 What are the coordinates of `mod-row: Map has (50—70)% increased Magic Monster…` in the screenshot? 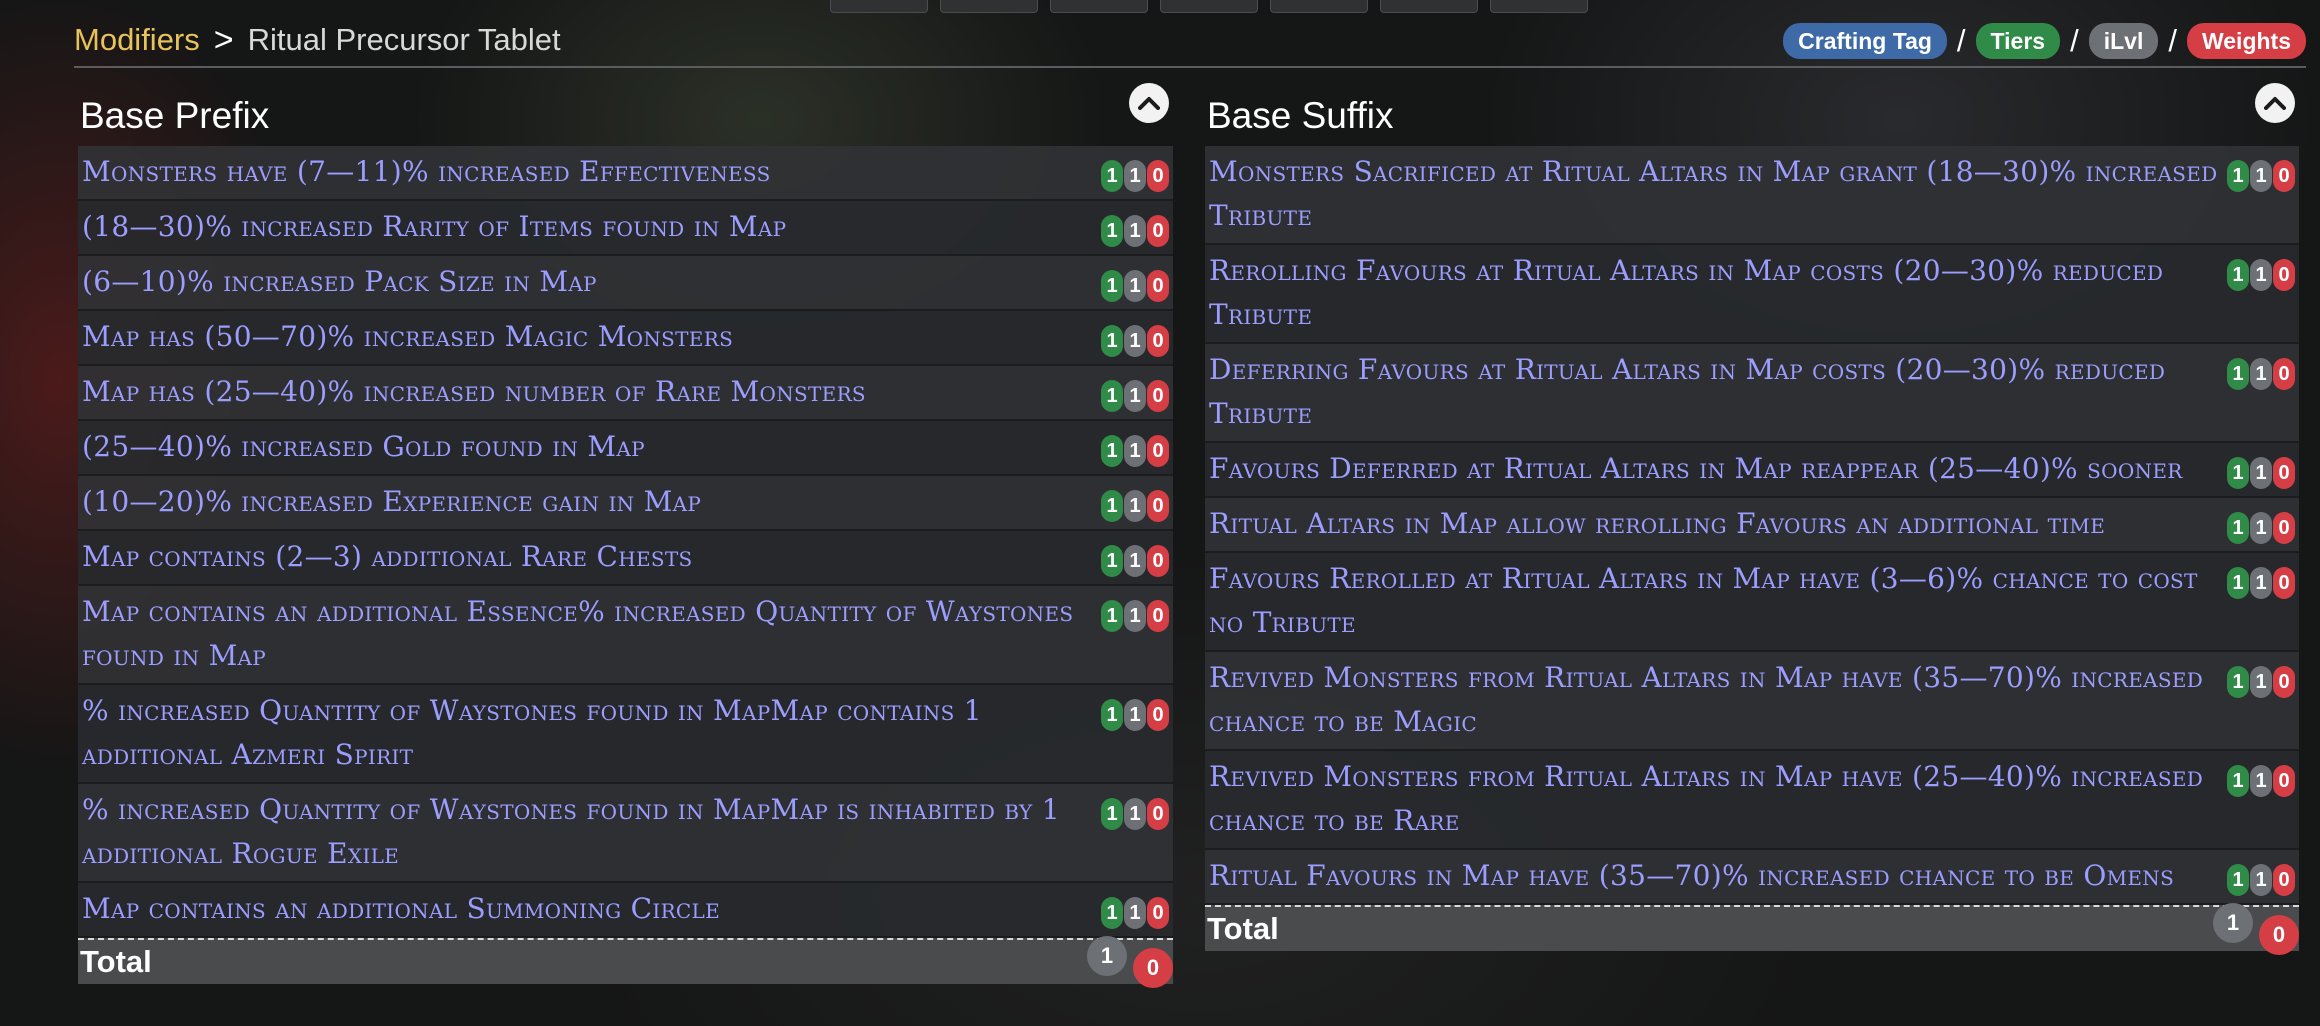 It's located at (625, 338).